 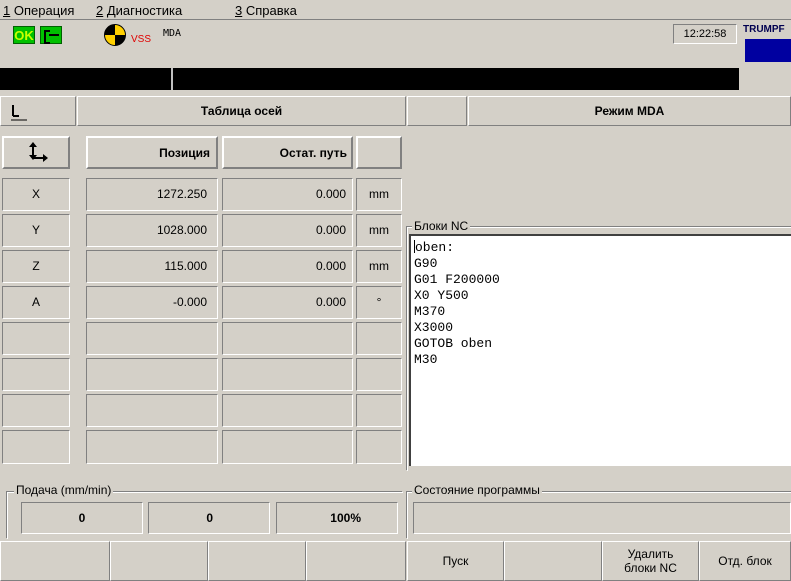 I want to click on menu-diagnostics: 2 Диагностика, so click(x=139, y=10).